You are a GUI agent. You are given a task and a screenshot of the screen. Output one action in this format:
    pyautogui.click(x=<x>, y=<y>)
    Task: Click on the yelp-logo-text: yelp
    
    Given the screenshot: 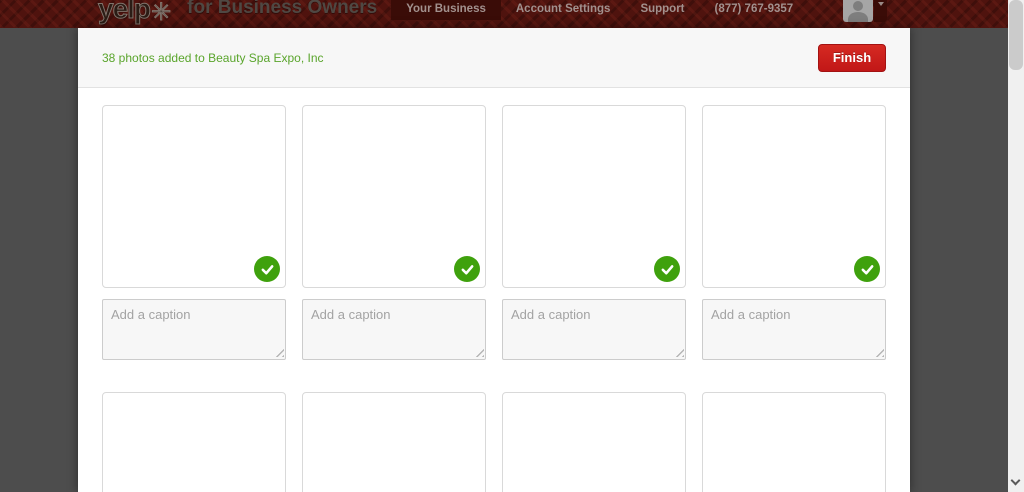 What is the action you would take?
    pyautogui.click(x=124, y=12)
    